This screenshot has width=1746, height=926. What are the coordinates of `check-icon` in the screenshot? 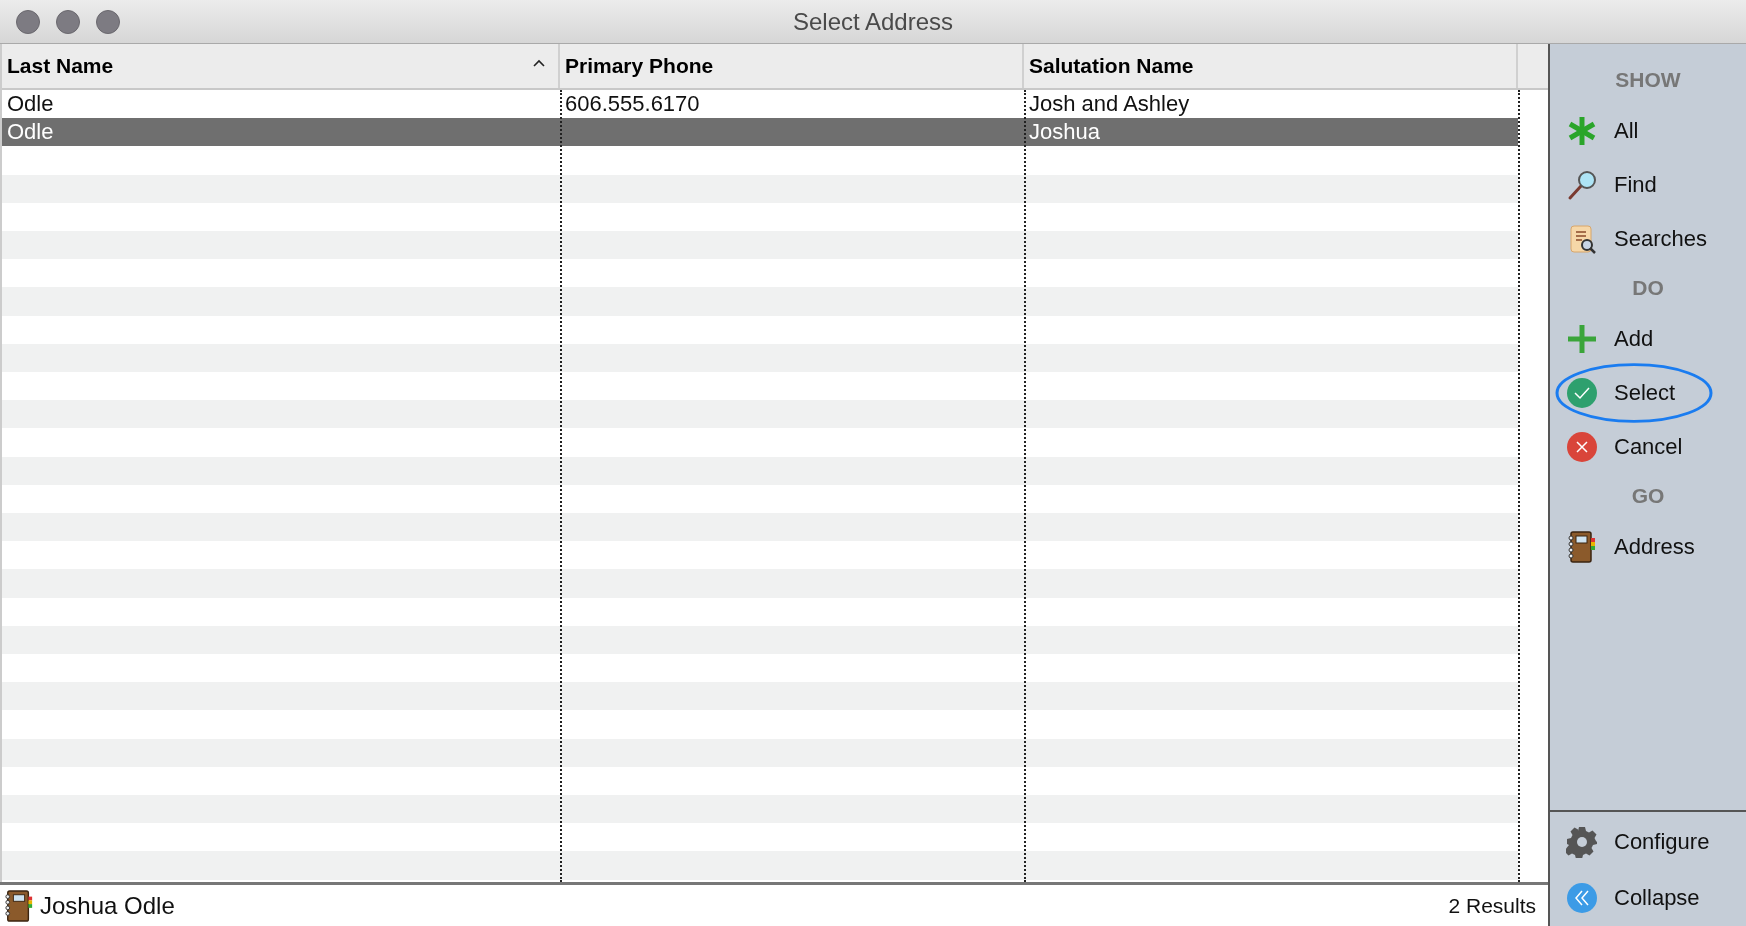 It's located at (1582, 393).